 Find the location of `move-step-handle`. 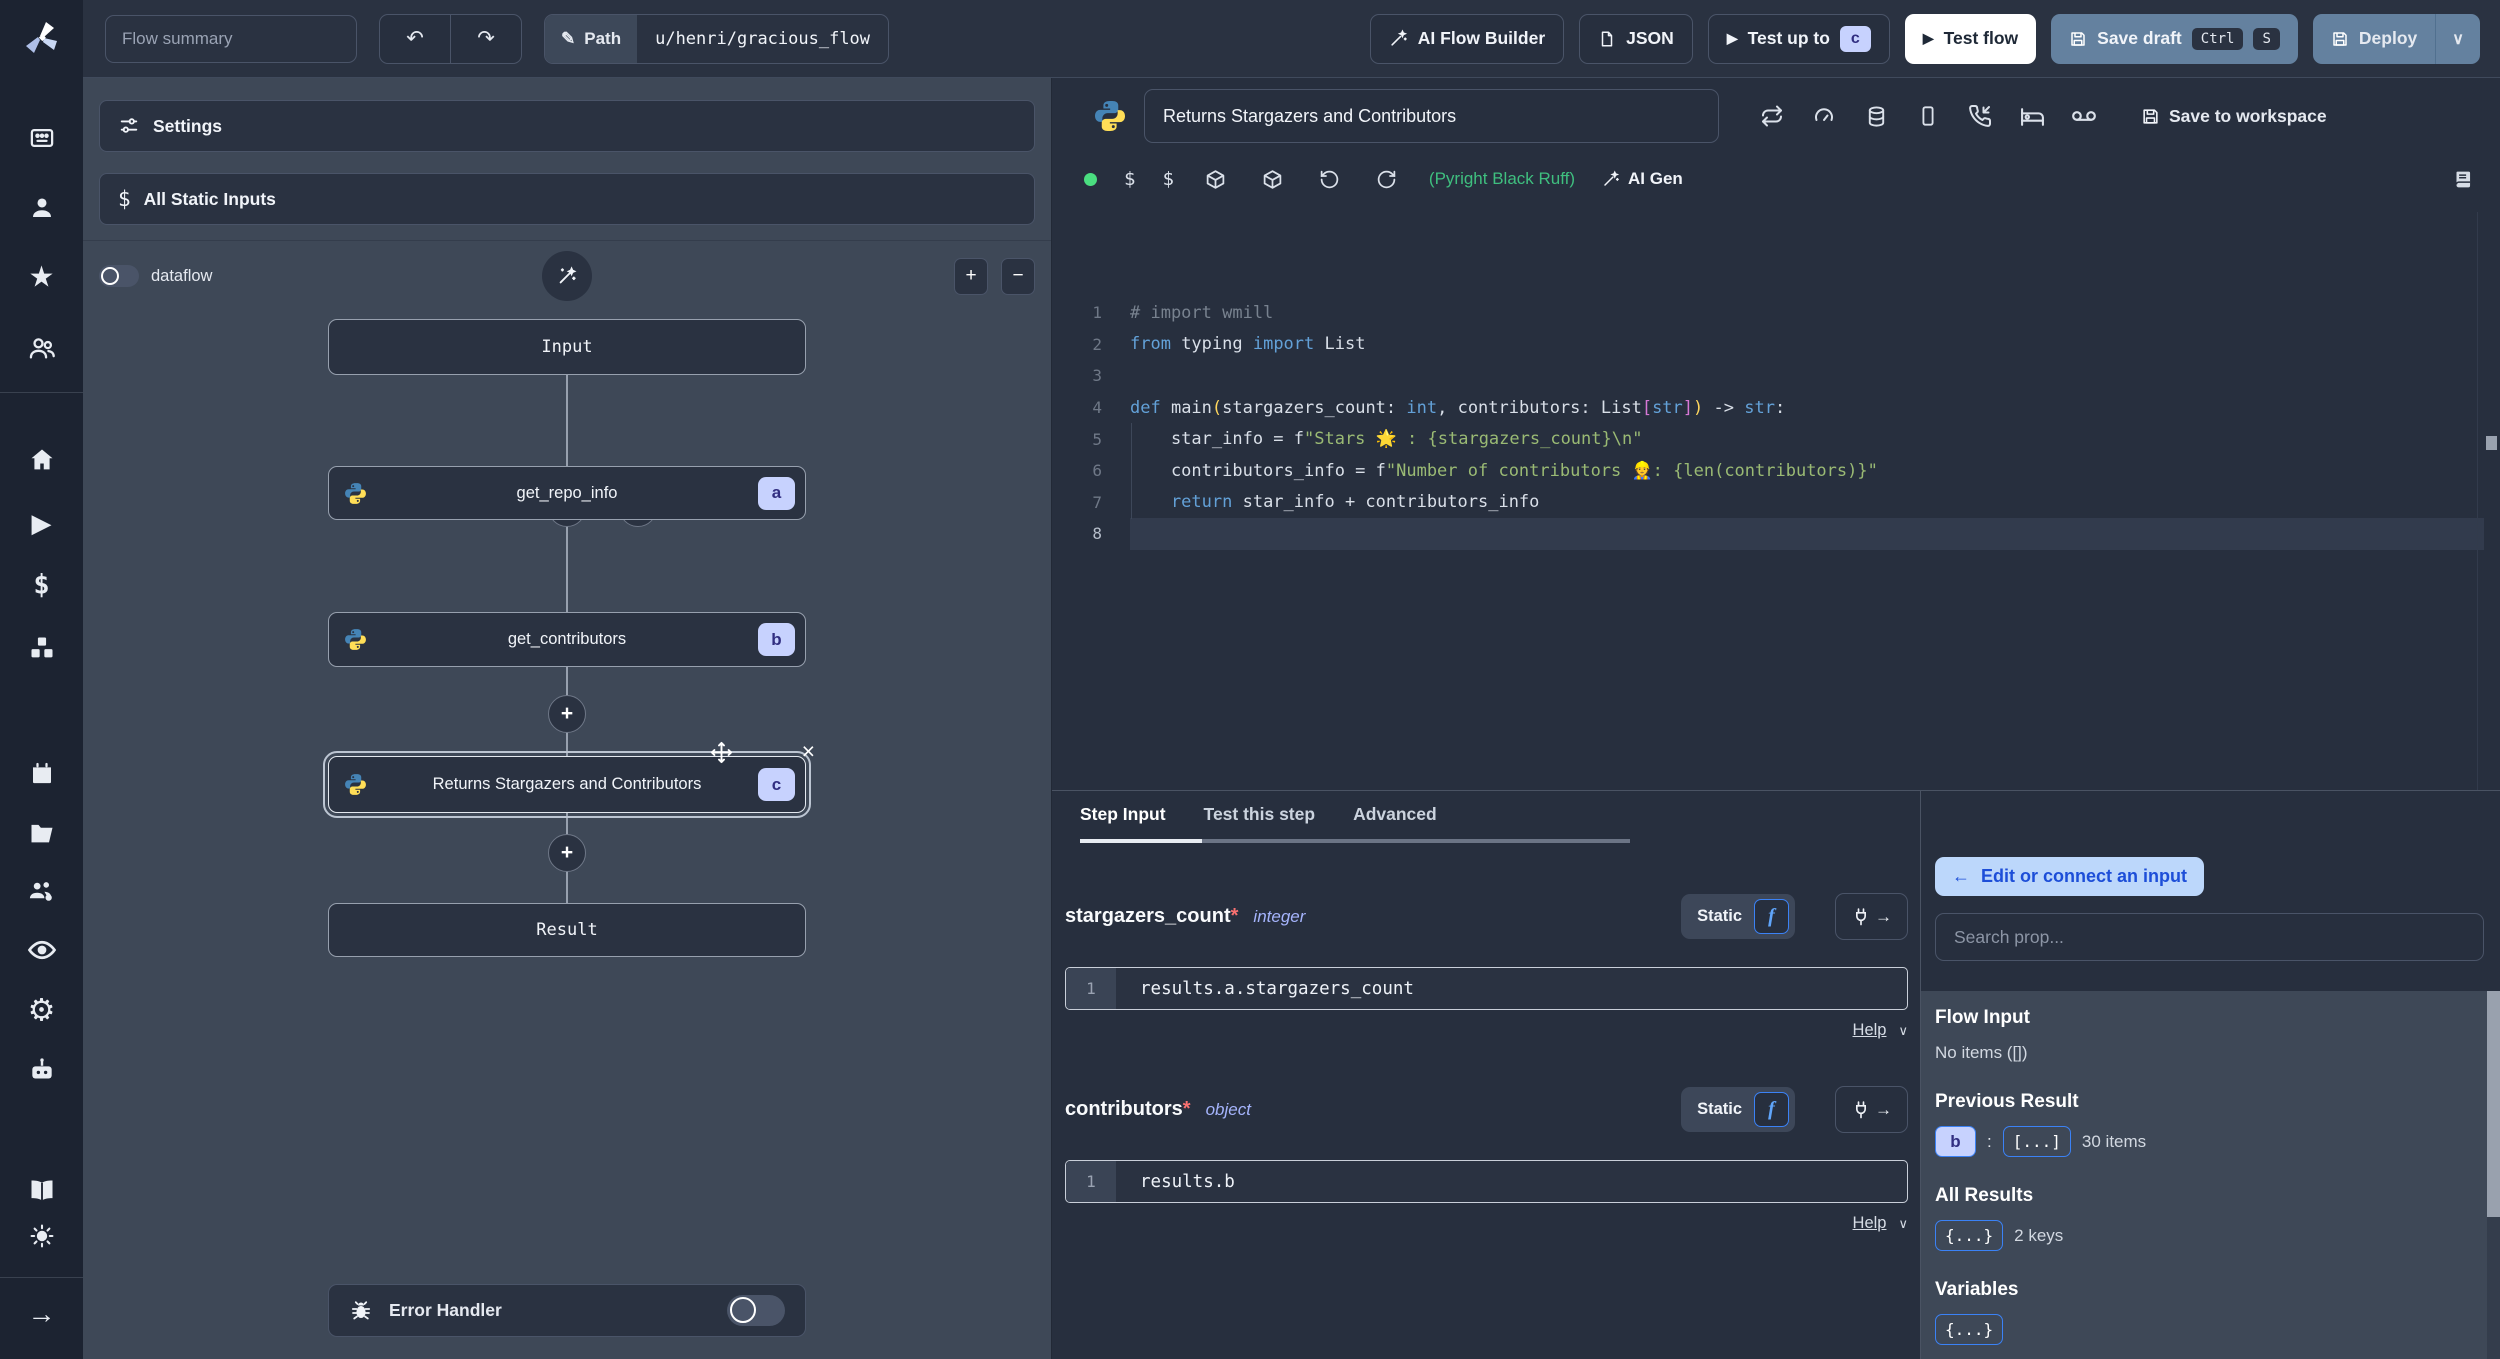

move-step-handle is located at coordinates (721, 752).